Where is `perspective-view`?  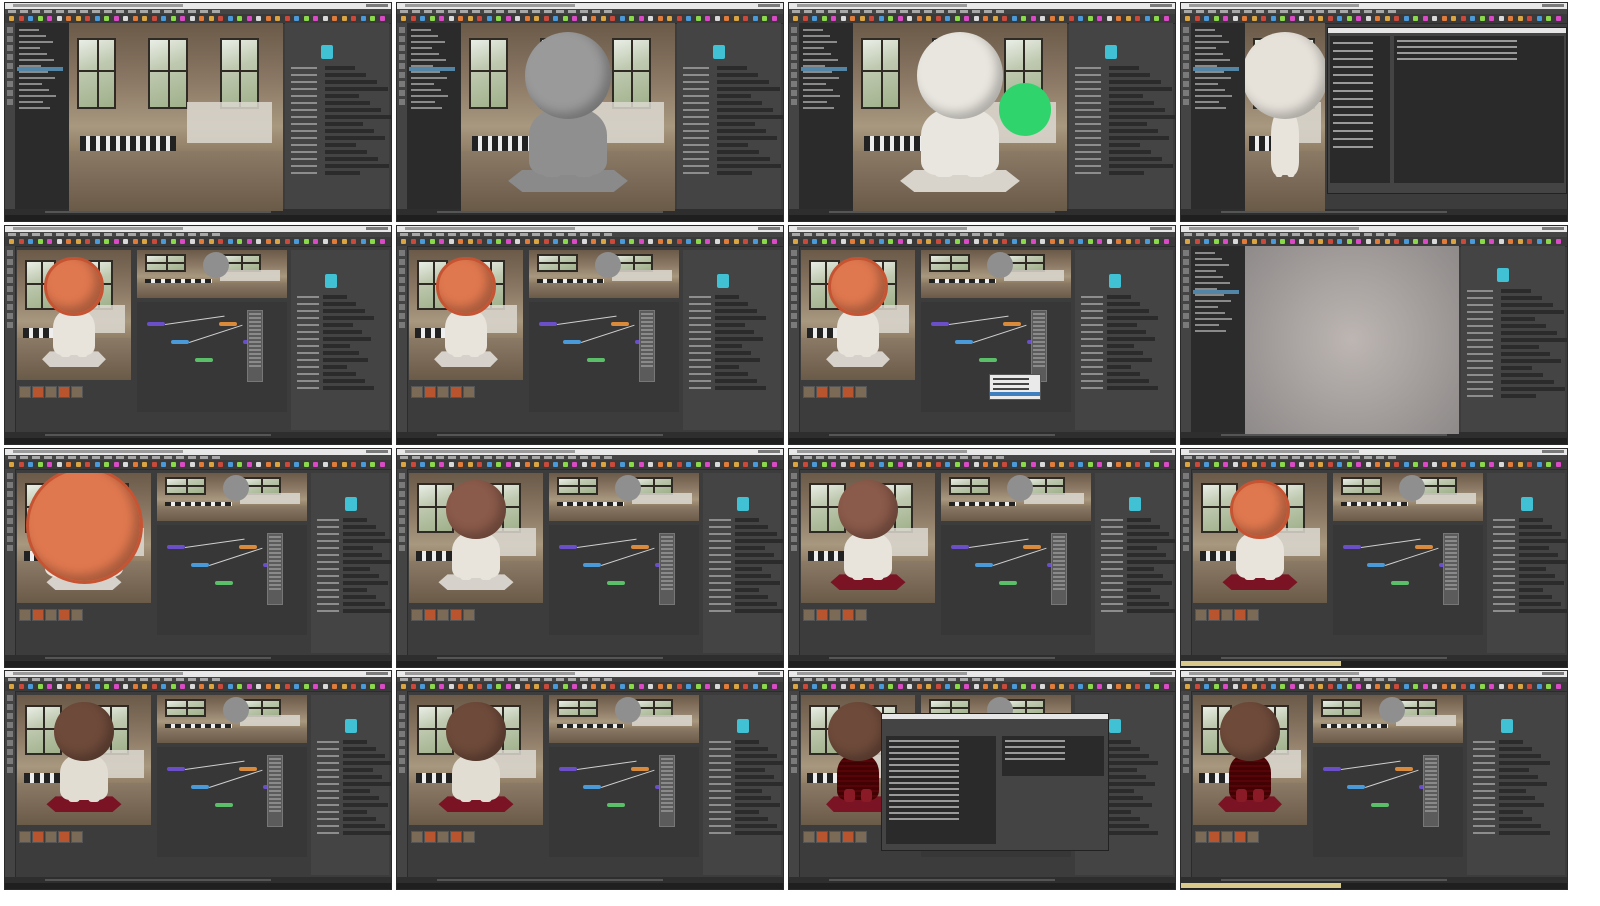
perspective-view is located at coordinates (1388, 719).